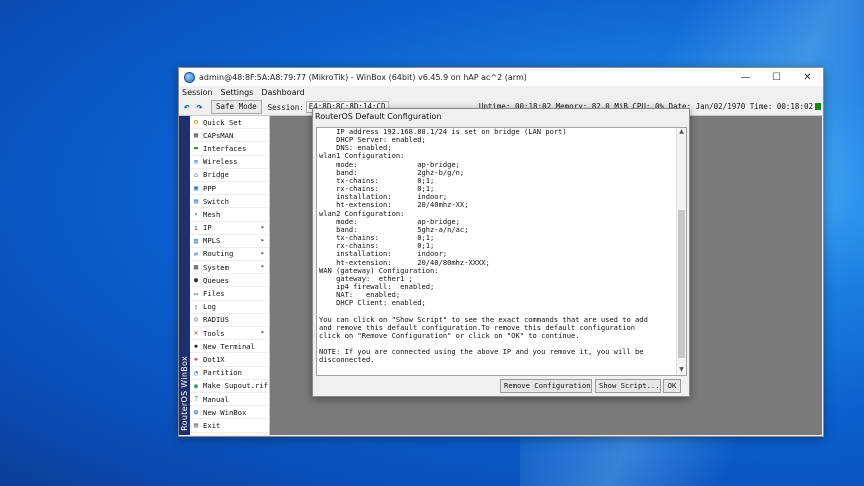 Image resolution: width=864 pixels, height=486 pixels. I want to click on close-button: ✕, so click(807, 77).